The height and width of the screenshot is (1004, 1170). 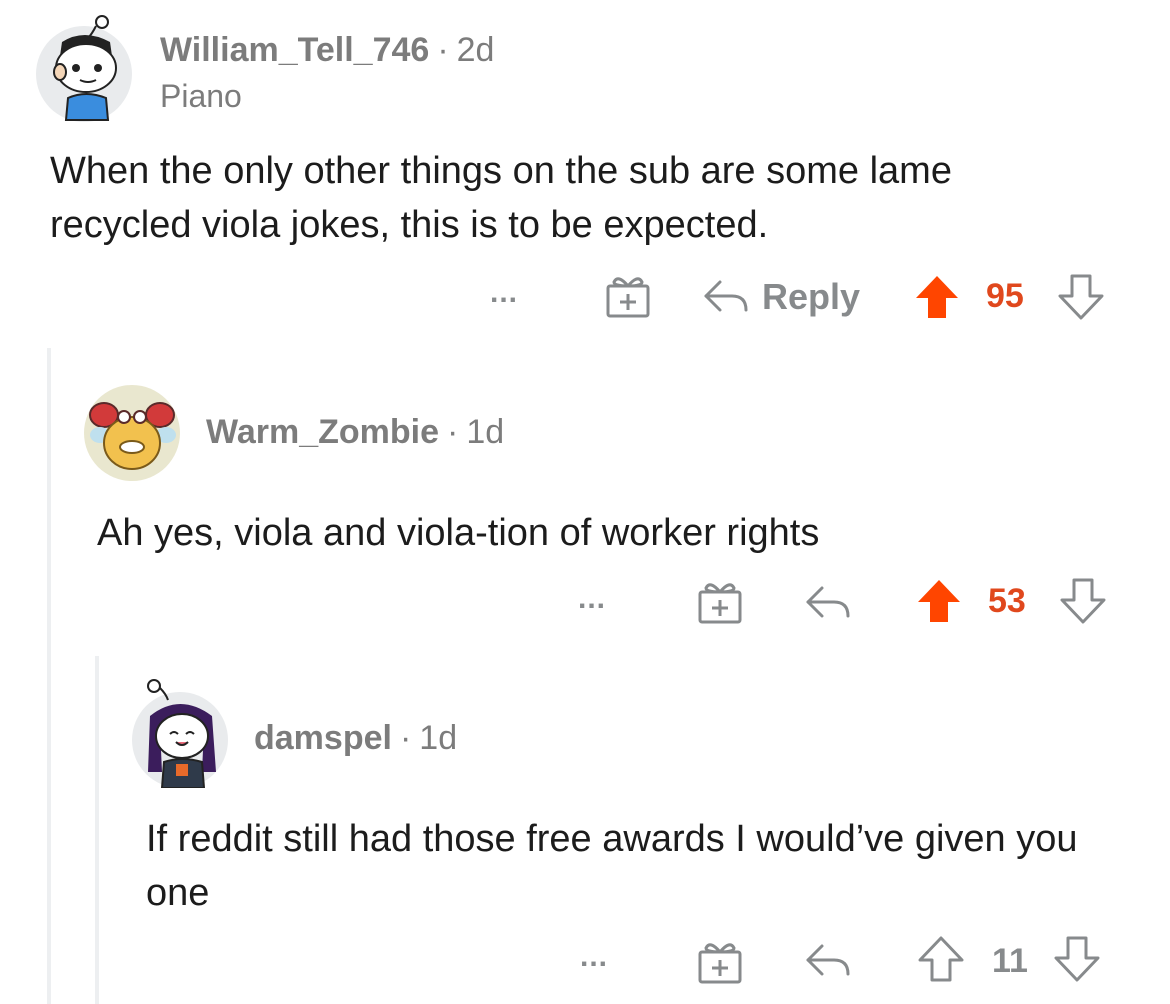 What do you see at coordinates (322, 432) in the screenshot?
I see `username: Warm_Zombie` at bounding box center [322, 432].